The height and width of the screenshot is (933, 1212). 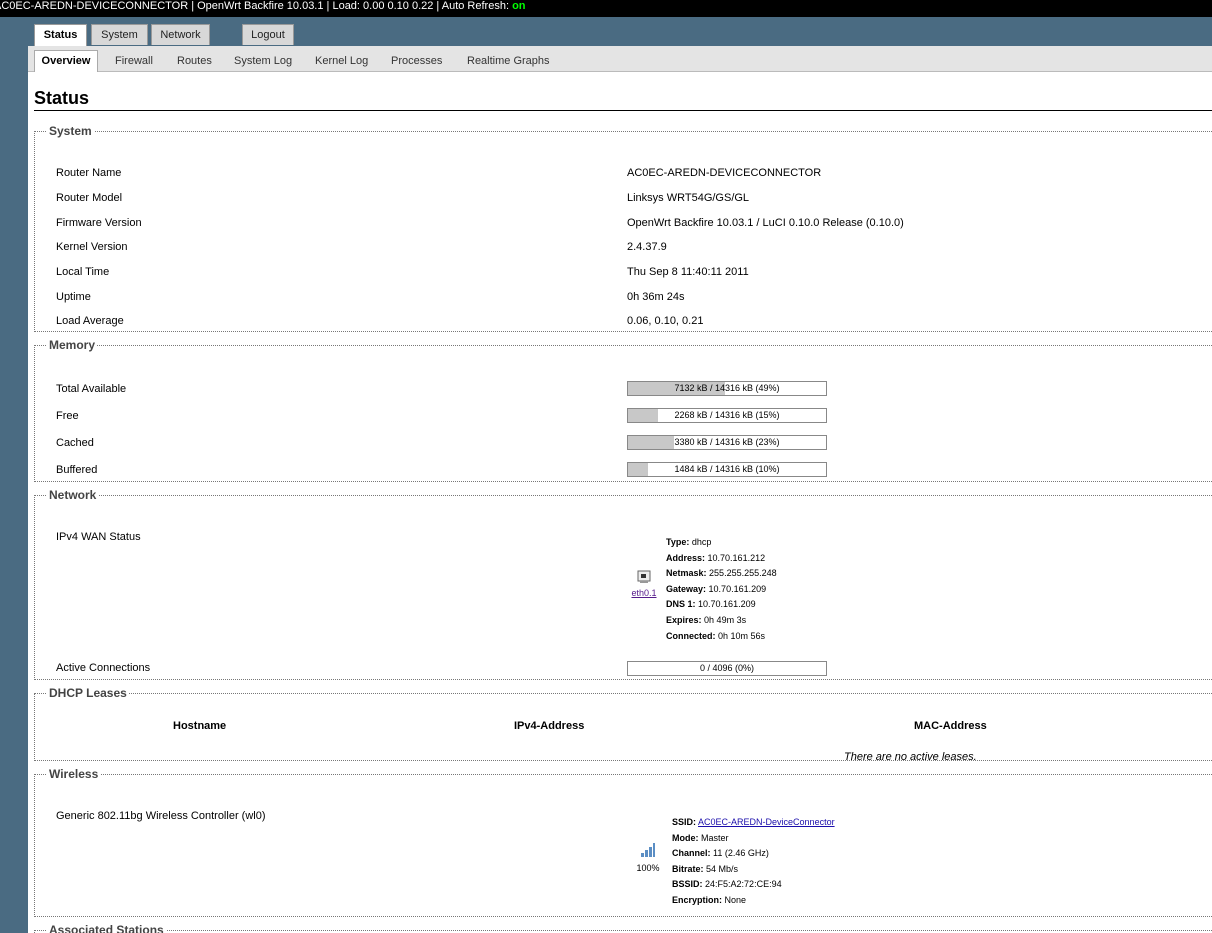 What do you see at coordinates (73, 297) in the screenshot?
I see `system-row-label: Uptime` at bounding box center [73, 297].